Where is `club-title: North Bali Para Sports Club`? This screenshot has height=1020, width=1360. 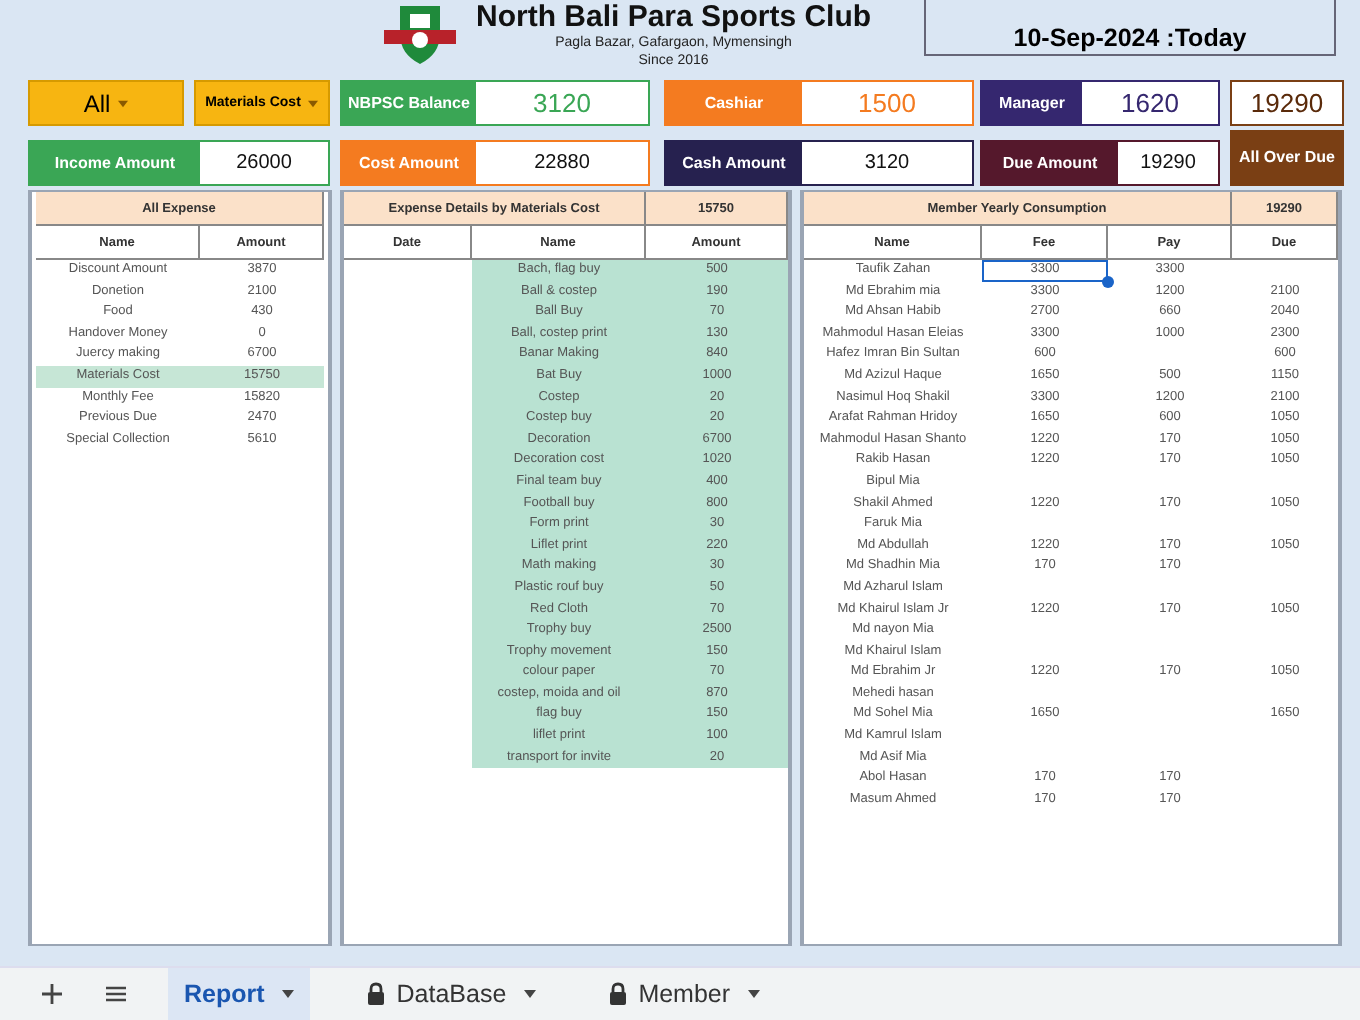
club-title: North Bali Para Sports Club is located at coordinates (674, 17).